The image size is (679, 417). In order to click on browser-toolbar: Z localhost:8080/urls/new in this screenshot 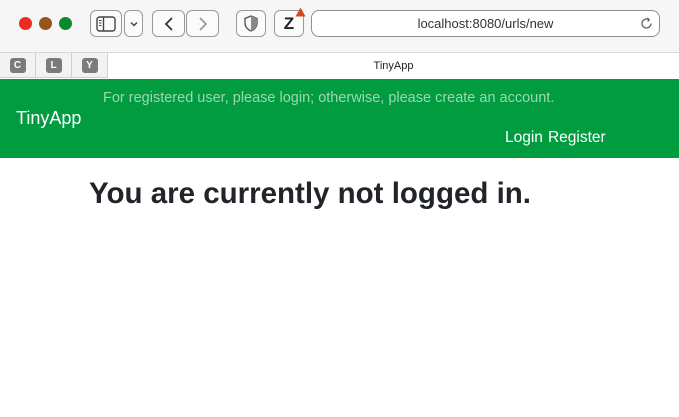, I will do `click(339, 26)`.